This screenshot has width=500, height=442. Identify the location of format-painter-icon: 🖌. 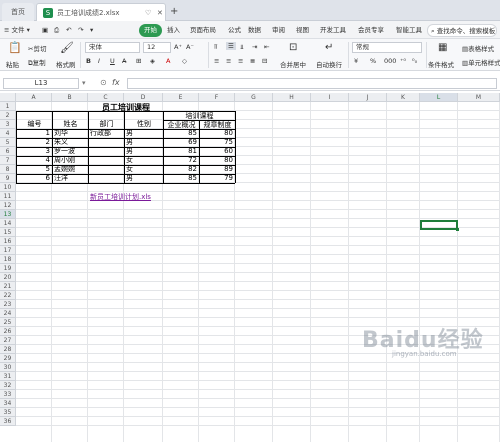
(67, 47).